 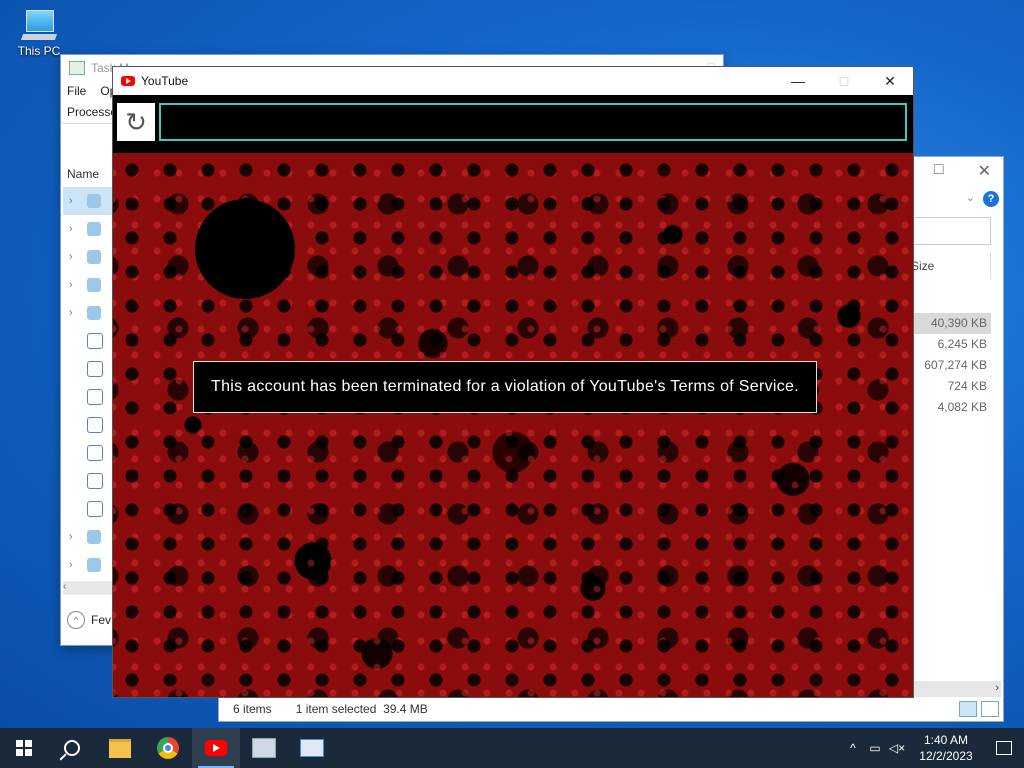 I want to click on chrome-icon, so click(x=168, y=748).